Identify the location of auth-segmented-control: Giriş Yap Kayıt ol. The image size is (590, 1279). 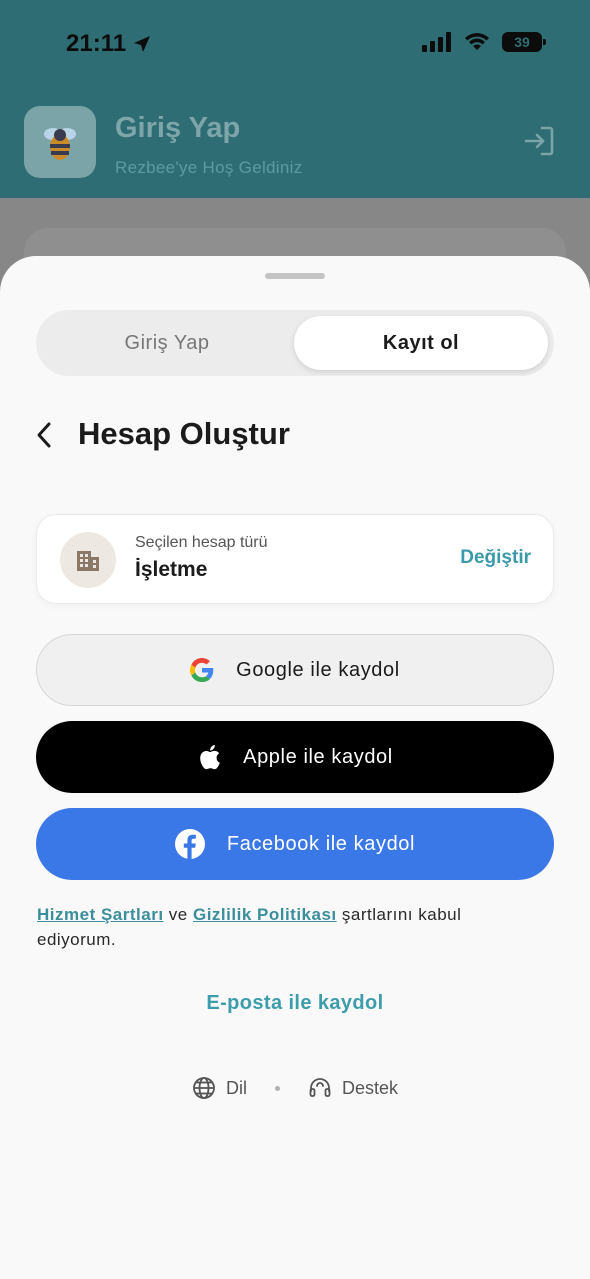
(295, 343).